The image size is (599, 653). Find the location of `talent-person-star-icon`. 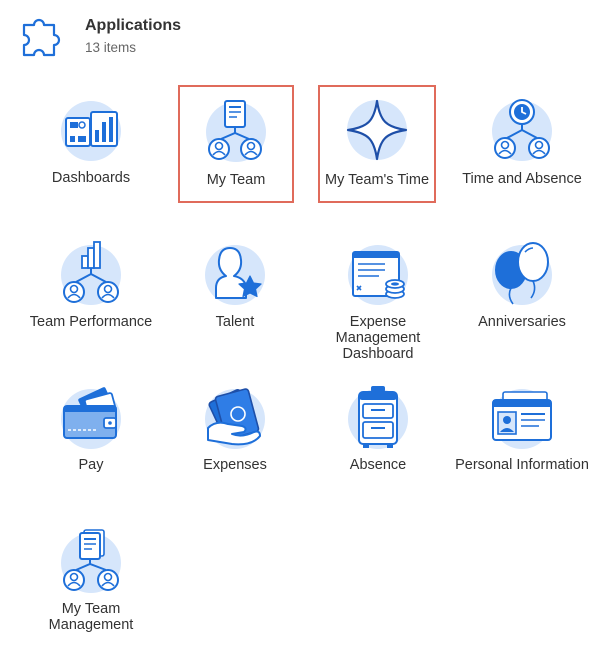

talent-person-star-icon is located at coordinates (235, 275).